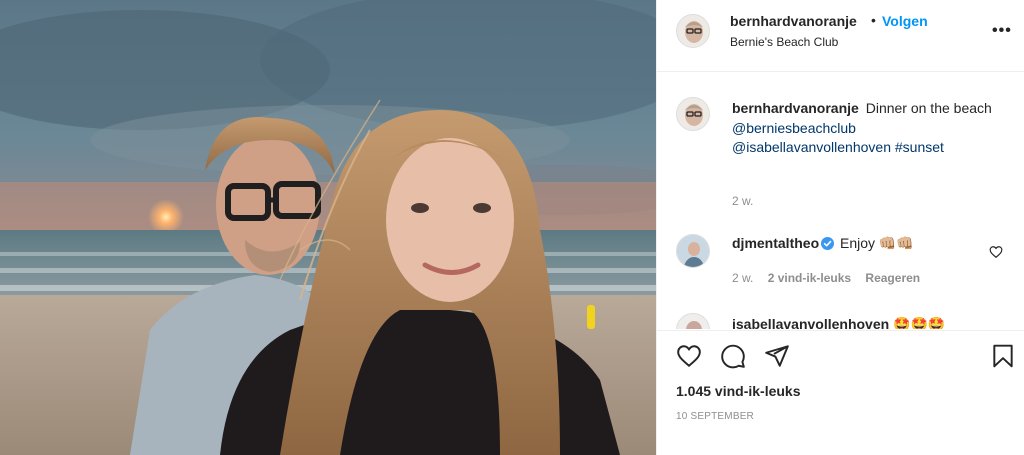  What do you see at coordinates (928, 108) in the screenshot?
I see `caption-text: Dinner on the beach` at bounding box center [928, 108].